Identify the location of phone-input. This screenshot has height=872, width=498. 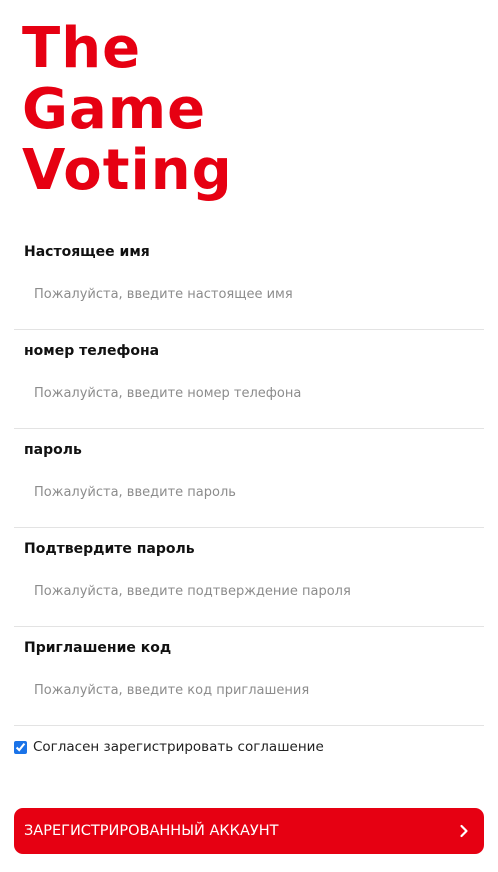
(249, 393).